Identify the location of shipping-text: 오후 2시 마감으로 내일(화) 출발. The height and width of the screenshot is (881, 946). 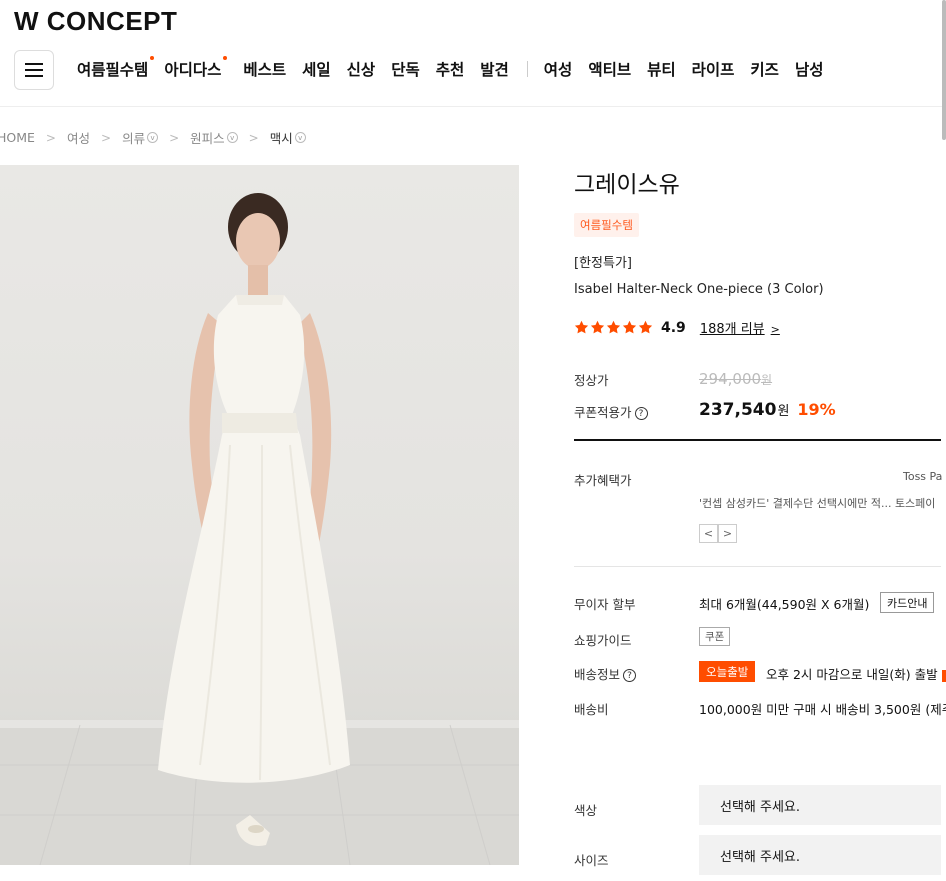
(856, 673).